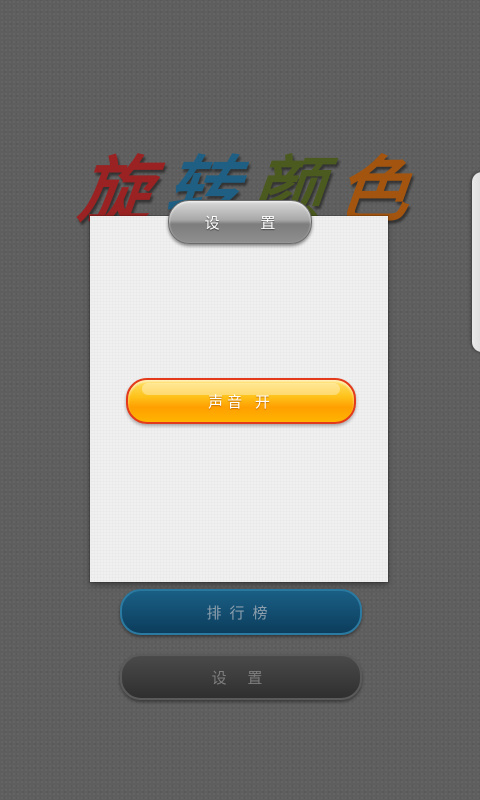 Image resolution: width=480 pixels, height=800 pixels. What do you see at coordinates (241, 612) in the screenshot?
I see `leaderboard-button: 排行榜` at bounding box center [241, 612].